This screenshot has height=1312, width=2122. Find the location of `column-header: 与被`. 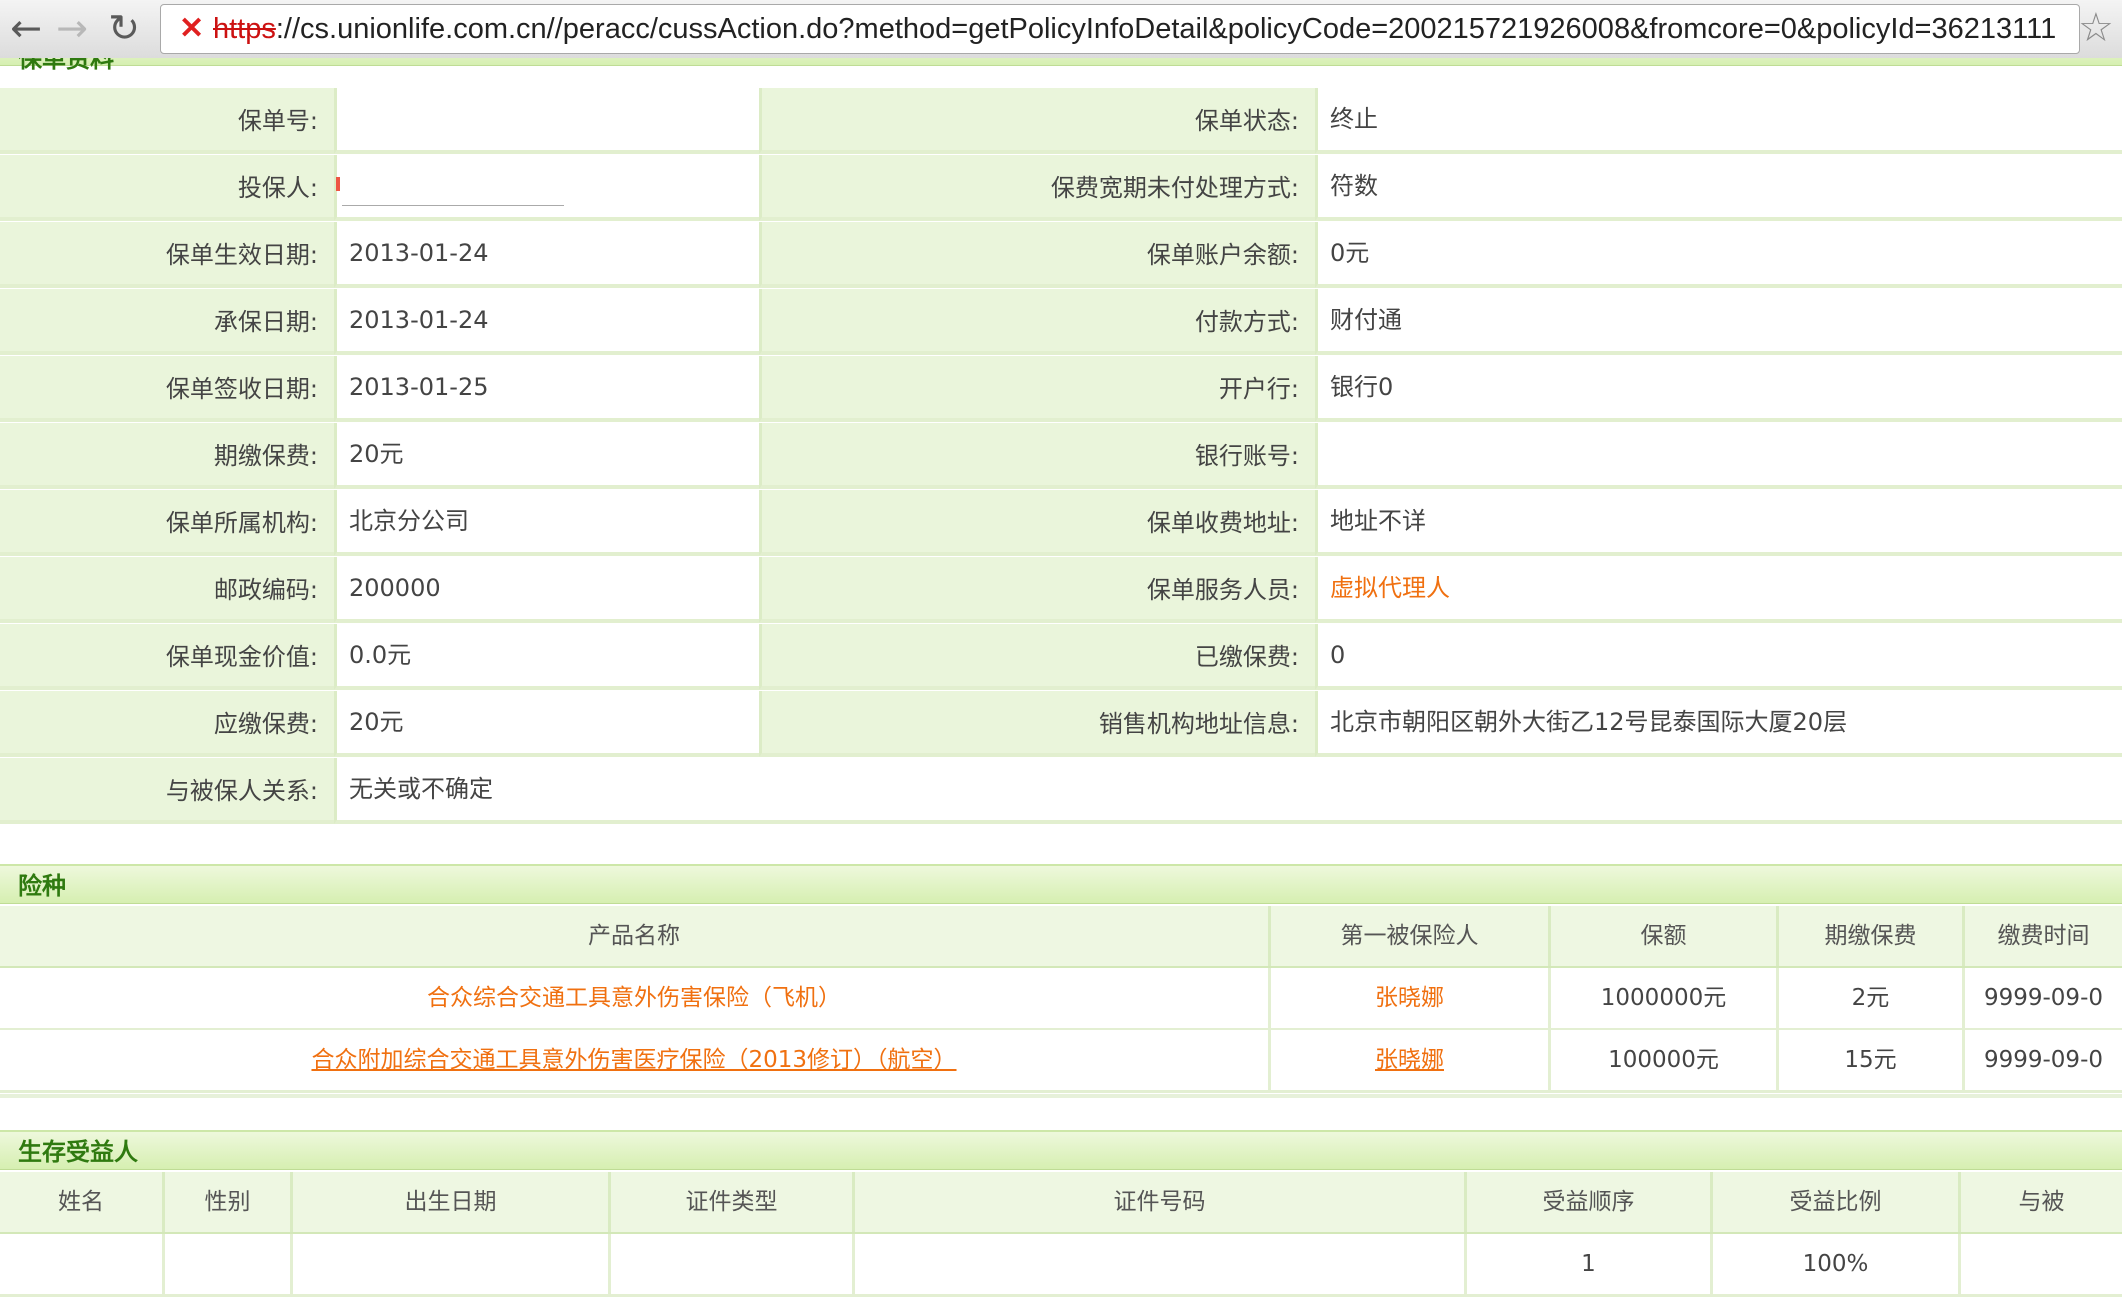

column-header: 与被 is located at coordinates (2040, 1202).